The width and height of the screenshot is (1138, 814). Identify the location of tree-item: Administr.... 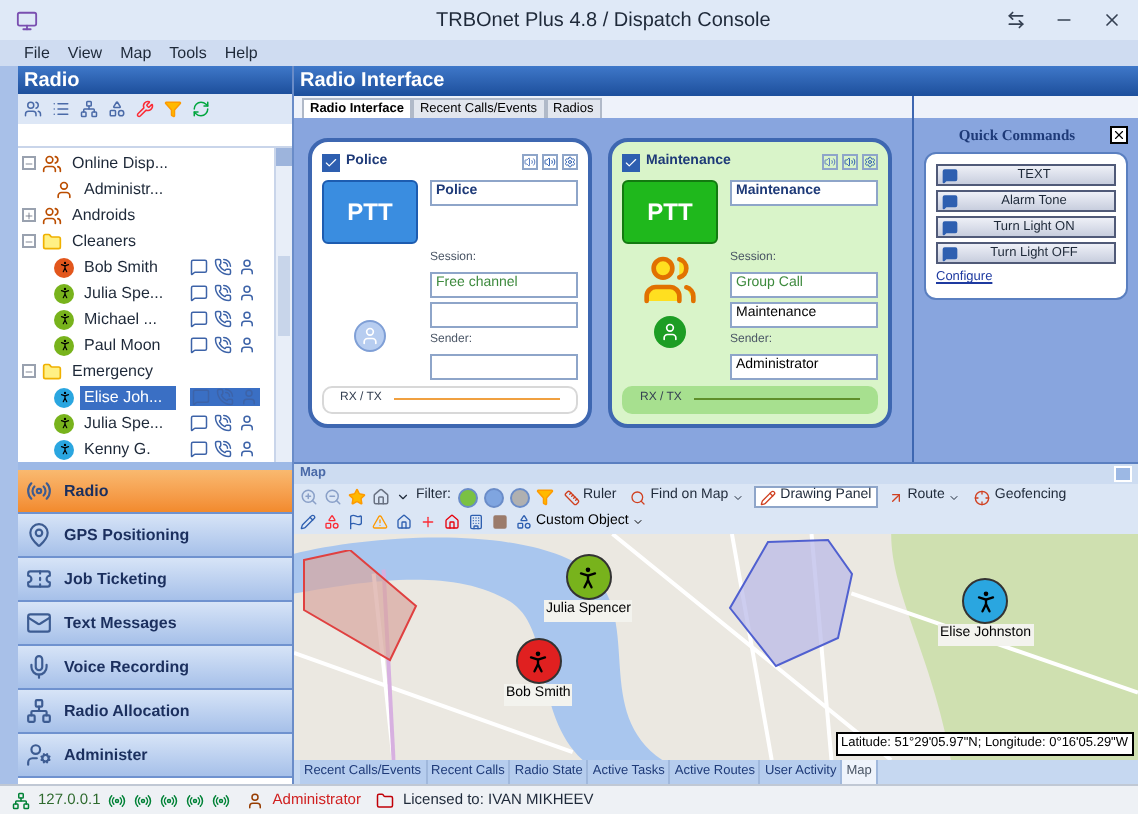
(124, 189).